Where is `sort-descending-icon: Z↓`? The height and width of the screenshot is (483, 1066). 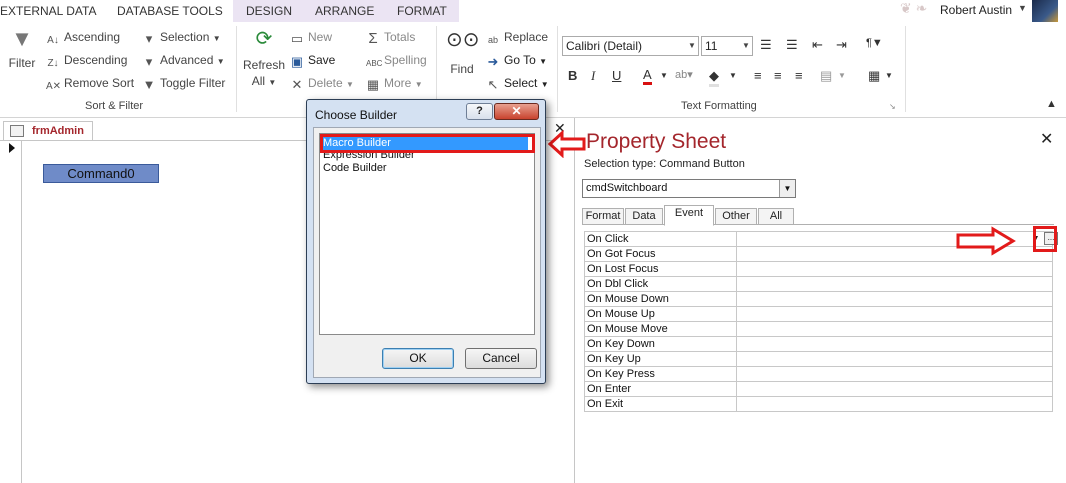 sort-descending-icon: Z↓ is located at coordinates (53, 63).